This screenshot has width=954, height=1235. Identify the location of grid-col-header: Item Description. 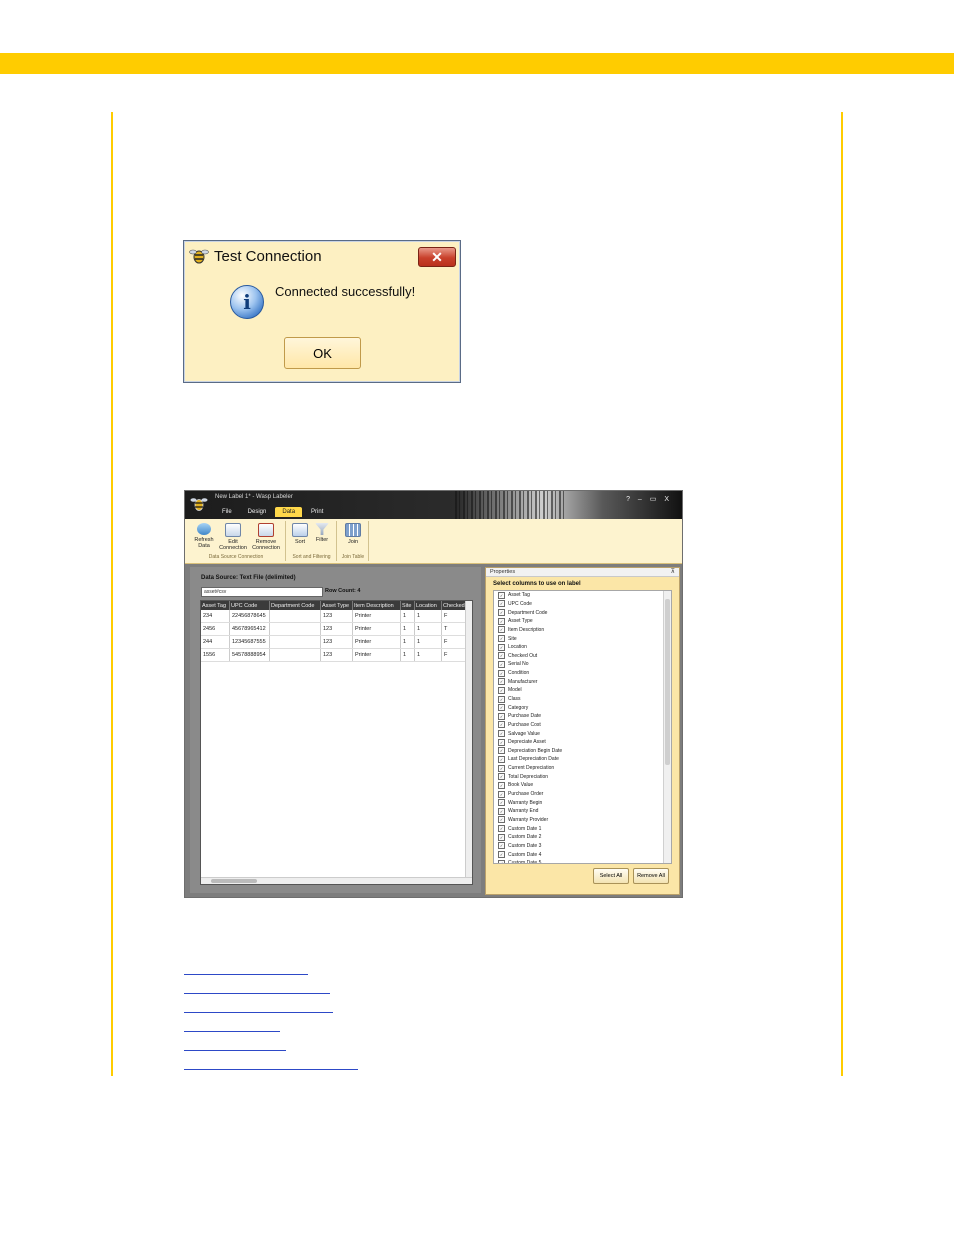
(376, 605).